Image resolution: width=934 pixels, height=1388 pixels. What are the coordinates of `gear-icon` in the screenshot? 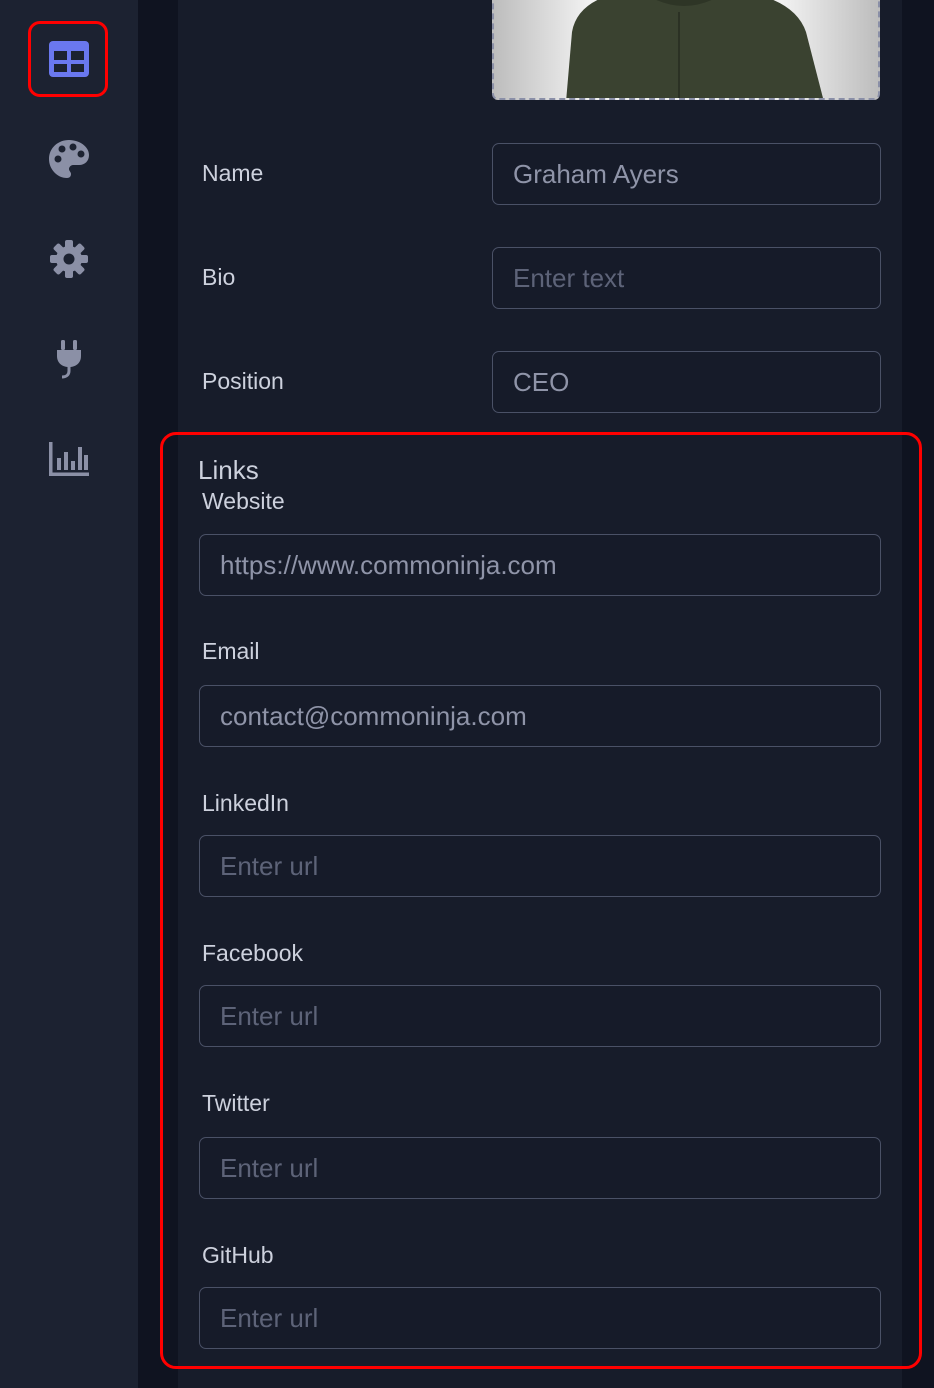 It's located at (69, 259).